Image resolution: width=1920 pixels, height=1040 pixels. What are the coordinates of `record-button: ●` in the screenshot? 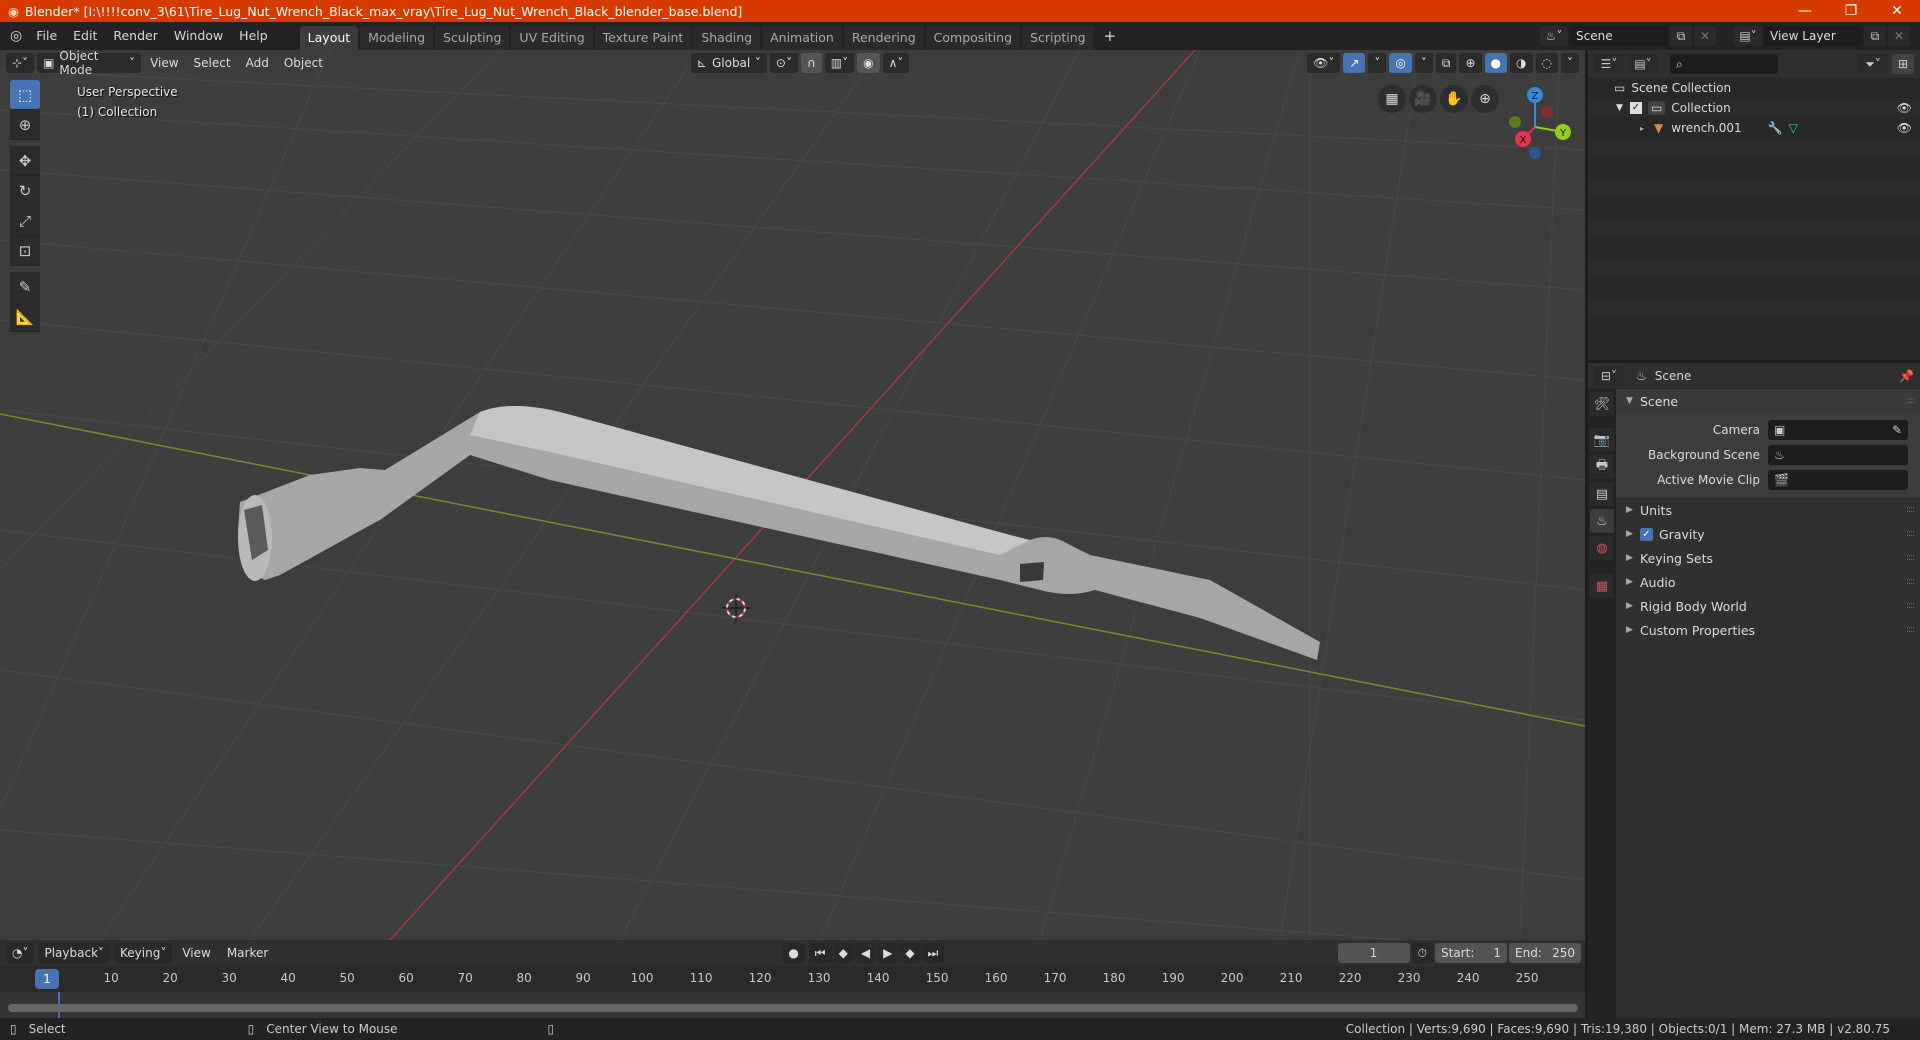 It's located at (793, 953).